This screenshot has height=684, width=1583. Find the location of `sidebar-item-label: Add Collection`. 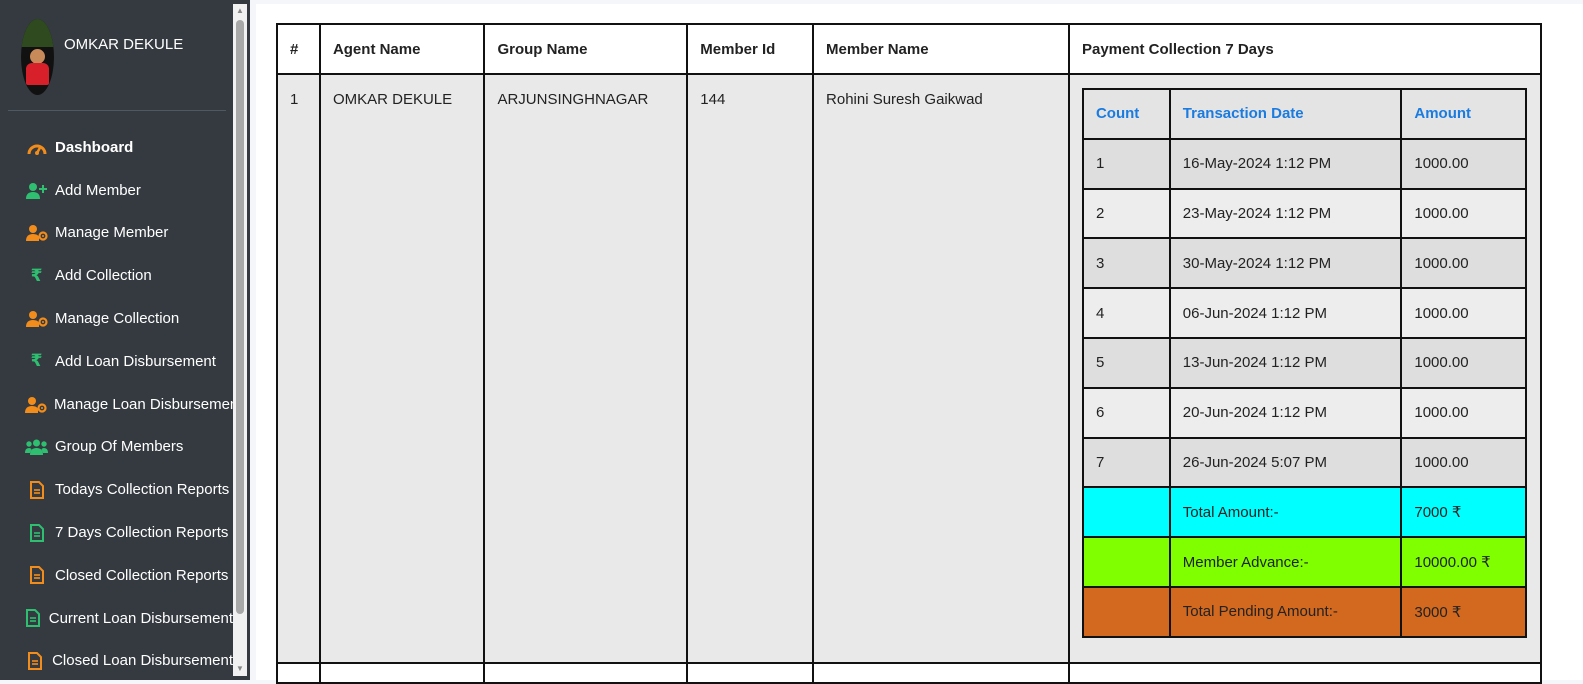

sidebar-item-label: Add Collection is located at coordinates (103, 276).